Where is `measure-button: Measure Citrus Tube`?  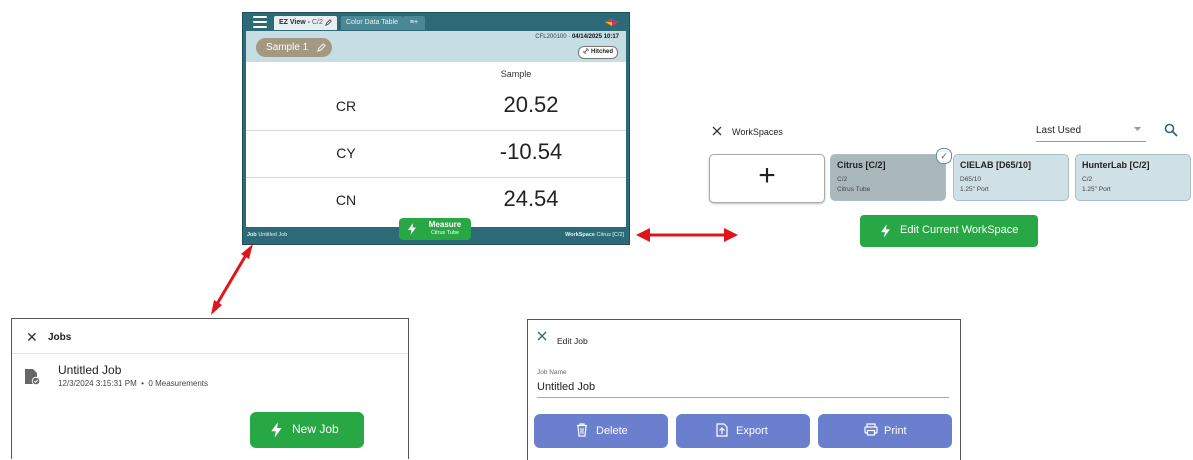 measure-button: Measure Citrus Tube is located at coordinates (435, 229).